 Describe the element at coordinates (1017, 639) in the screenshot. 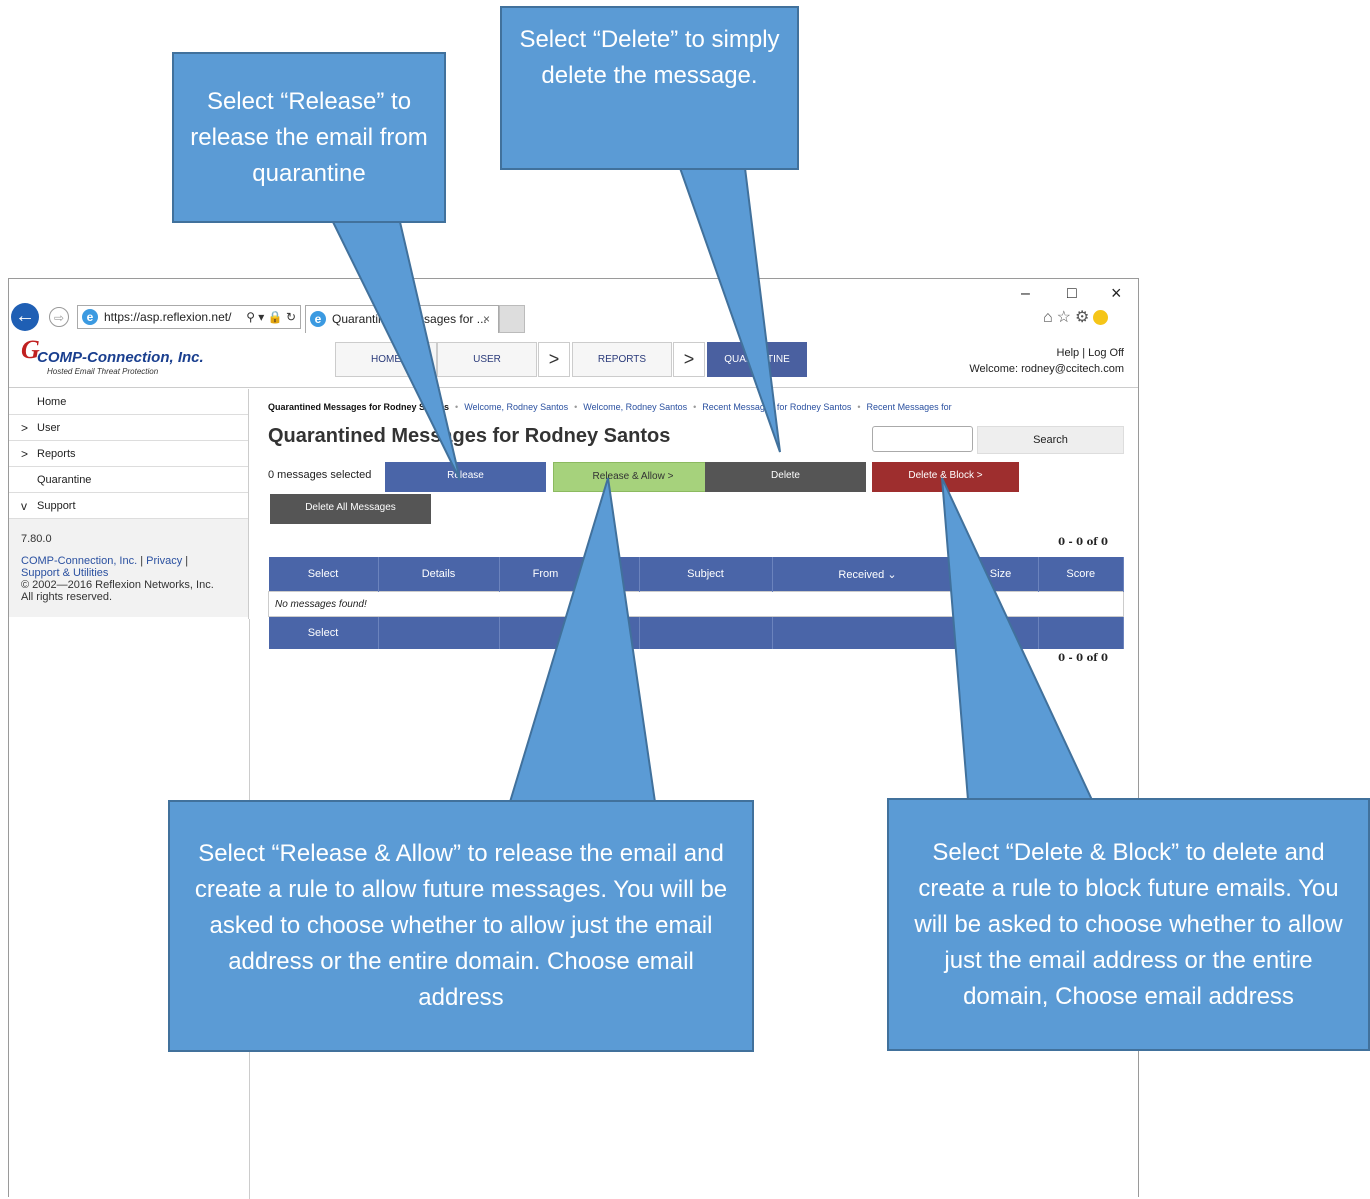

I see `delete-block-callout-pointer` at that location.